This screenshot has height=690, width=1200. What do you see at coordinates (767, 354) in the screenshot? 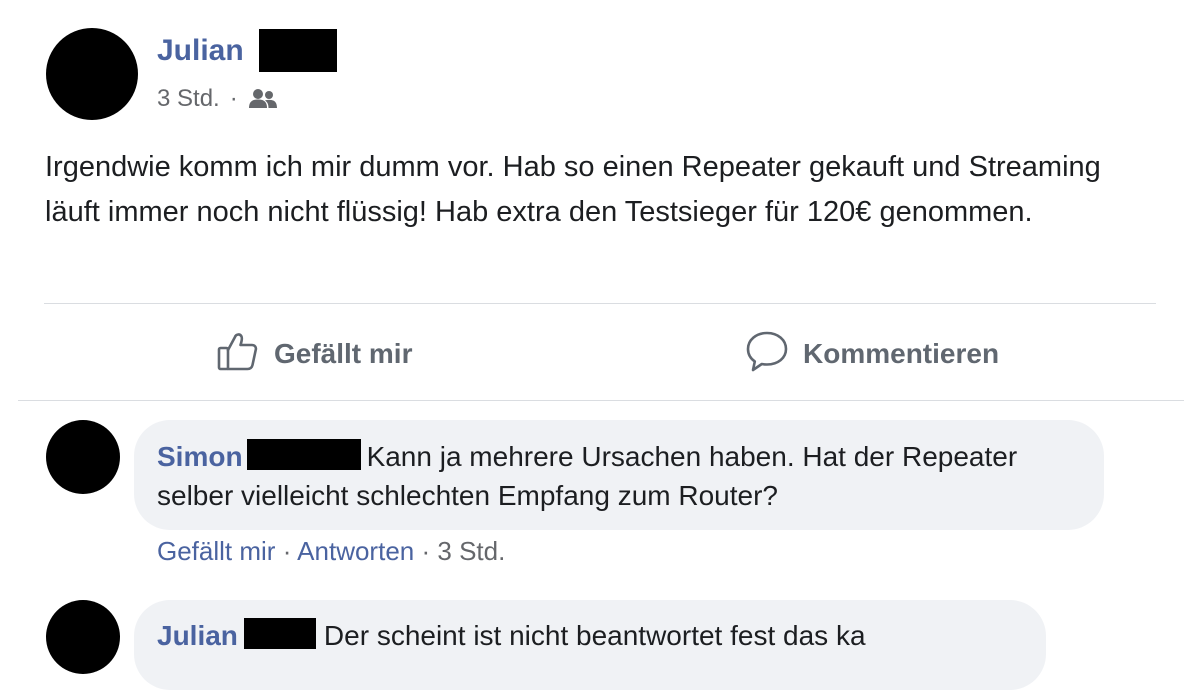
I see `comment-bubble-icon` at bounding box center [767, 354].